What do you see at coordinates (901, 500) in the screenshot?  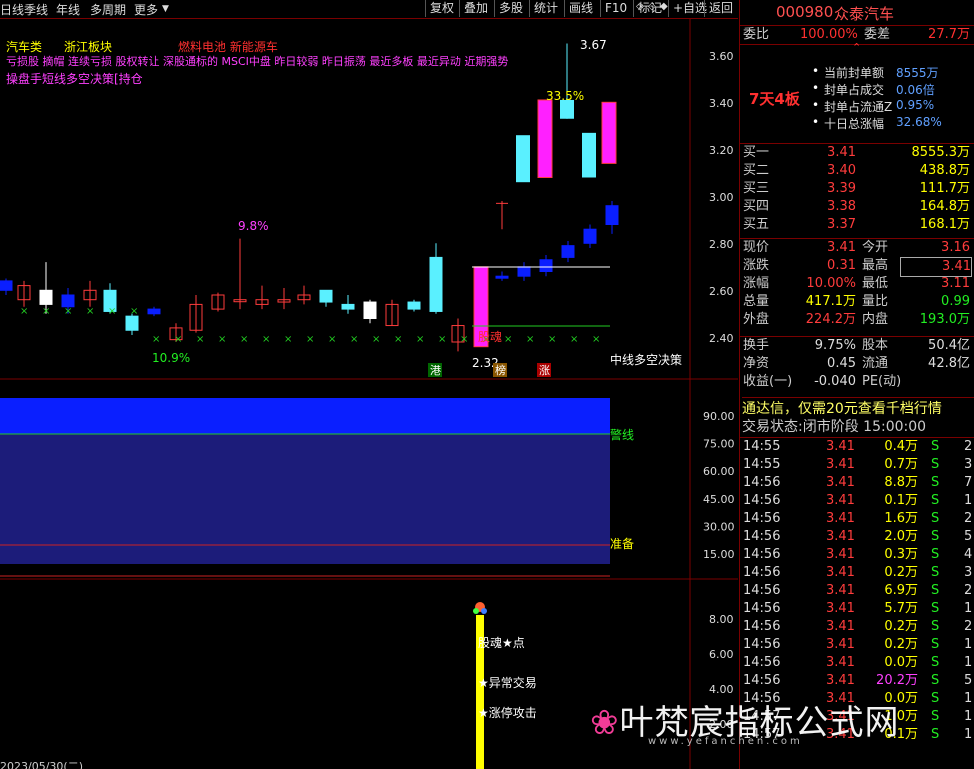 I see `tick-volume: 0.1万` at bounding box center [901, 500].